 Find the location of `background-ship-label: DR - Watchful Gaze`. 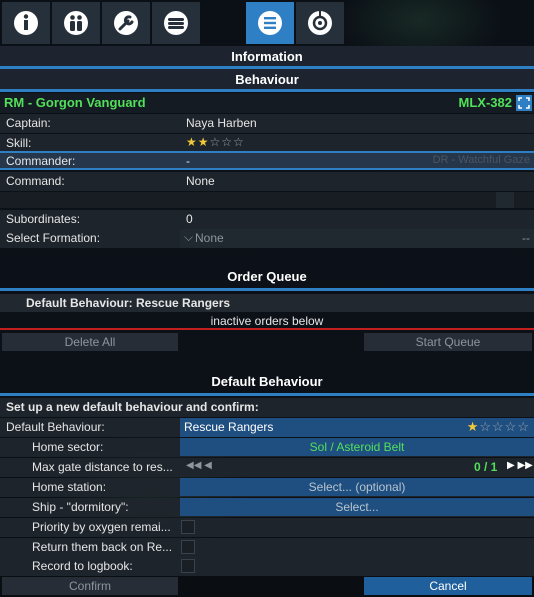

background-ship-label: DR - Watchful Gaze is located at coordinates (481, 160).